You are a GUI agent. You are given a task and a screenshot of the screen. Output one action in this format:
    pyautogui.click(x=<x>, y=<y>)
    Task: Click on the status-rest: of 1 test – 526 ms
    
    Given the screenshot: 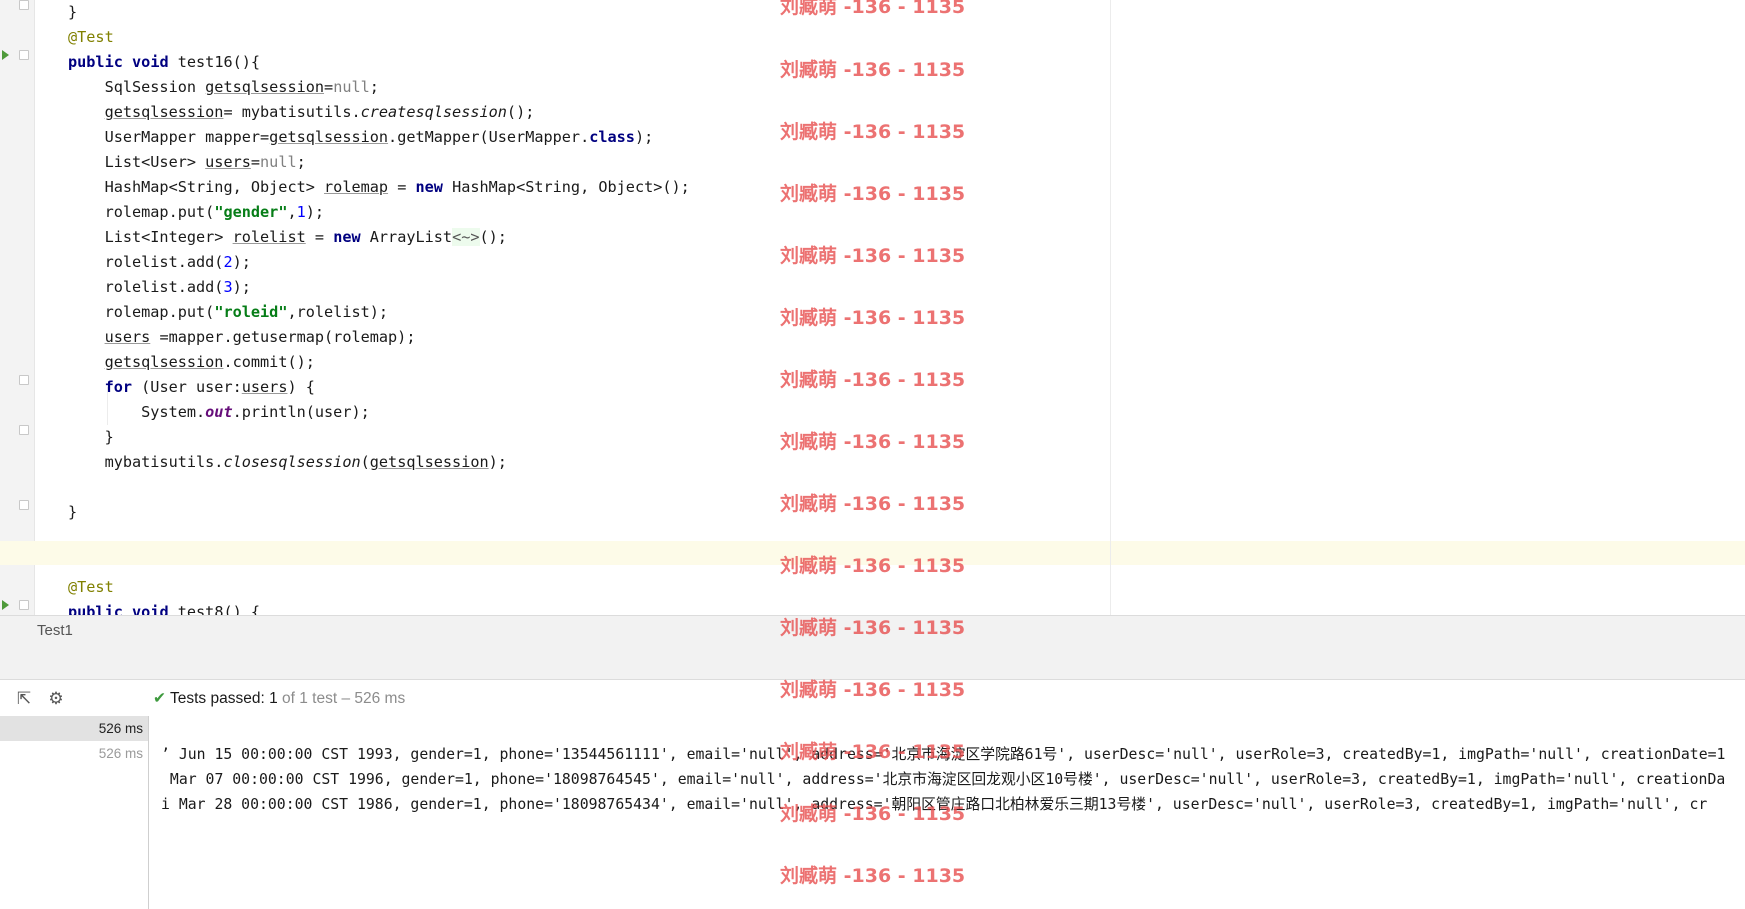 What is the action you would take?
    pyautogui.click(x=341, y=698)
    